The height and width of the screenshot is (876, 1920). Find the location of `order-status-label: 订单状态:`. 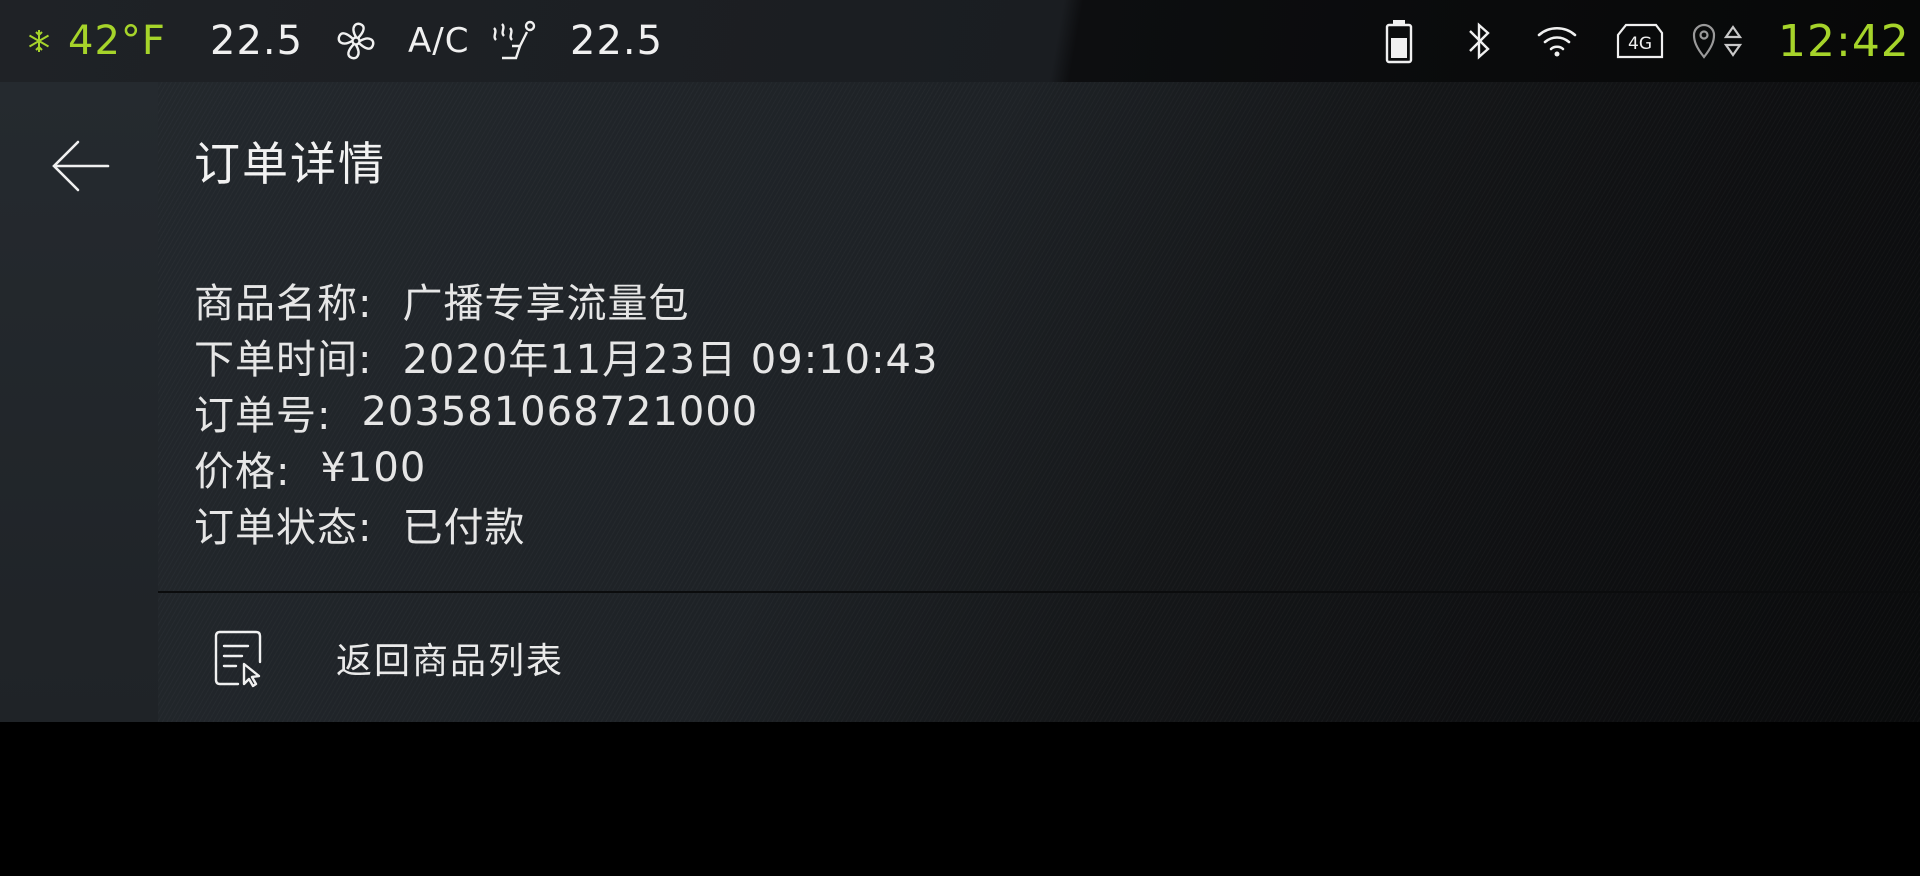

order-status-label: 订单状态: is located at coordinates (283, 528).